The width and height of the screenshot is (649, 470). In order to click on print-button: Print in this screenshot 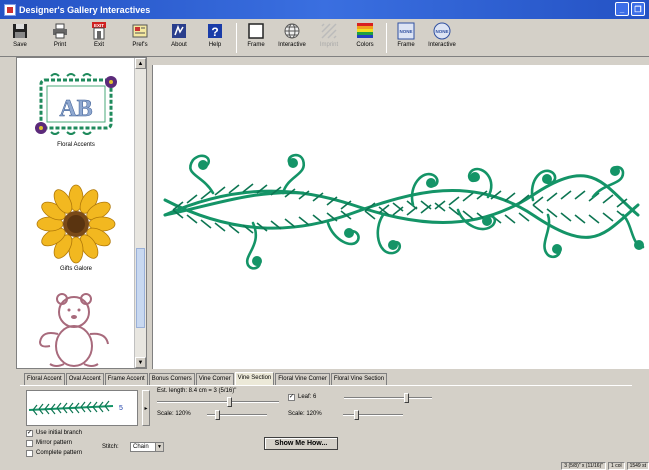, I will do `click(60, 38)`.